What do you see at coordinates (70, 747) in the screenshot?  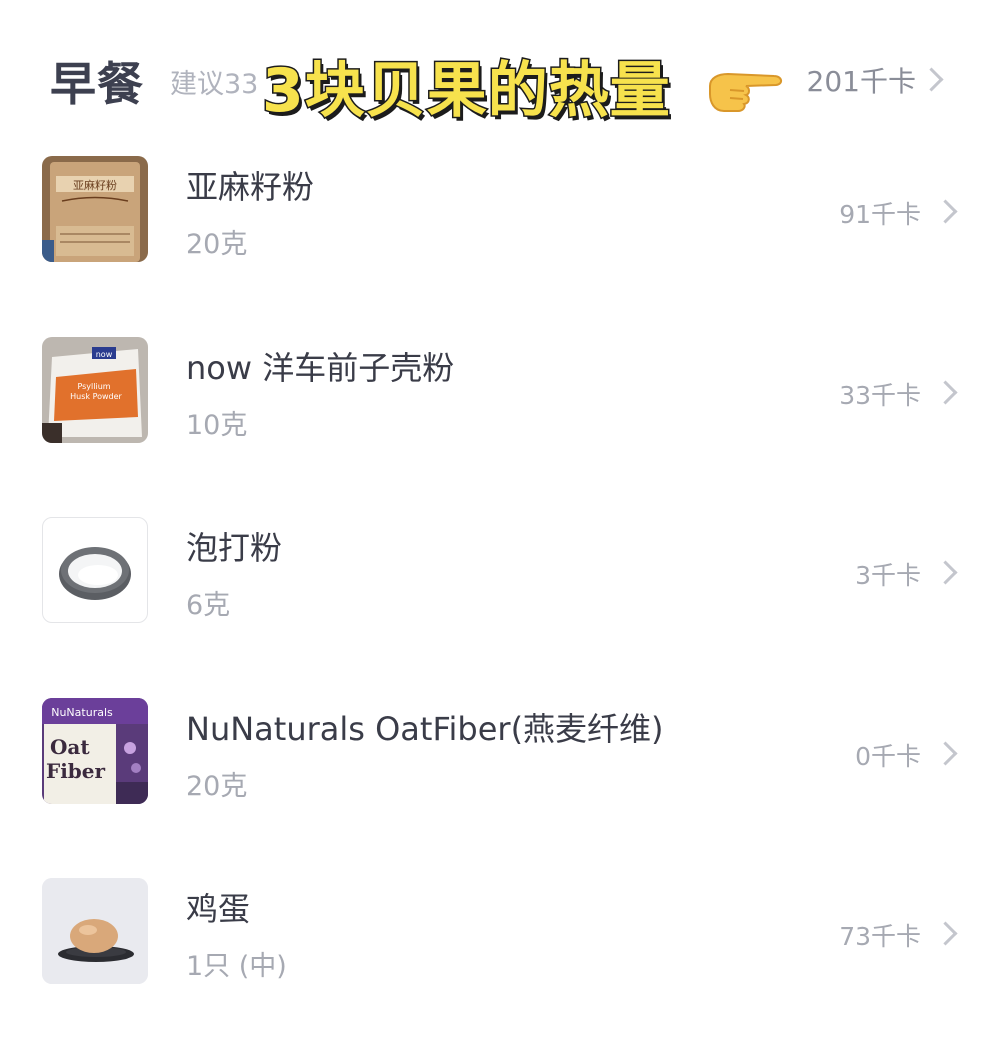 I see `svg-text: Oat` at bounding box center [70, 747].